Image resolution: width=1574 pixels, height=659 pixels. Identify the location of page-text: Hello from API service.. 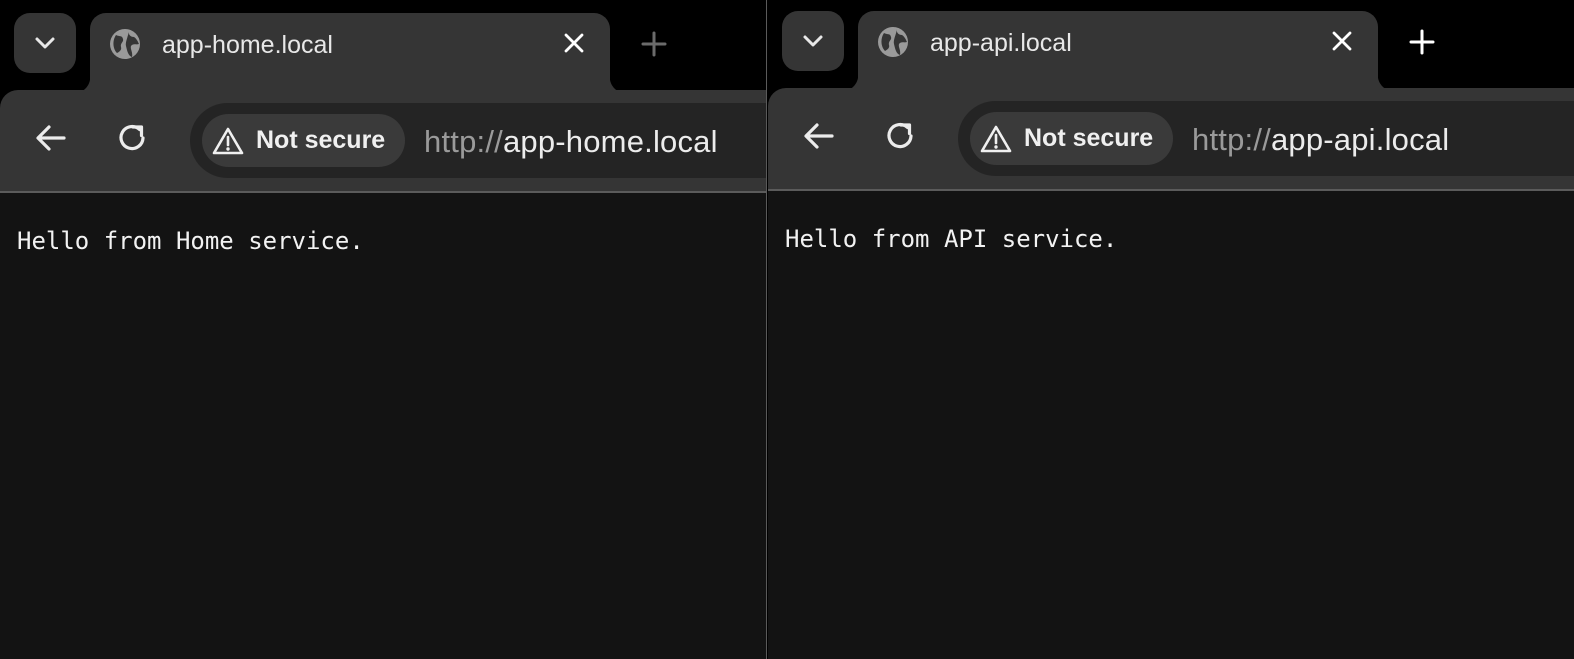
(951, 239).